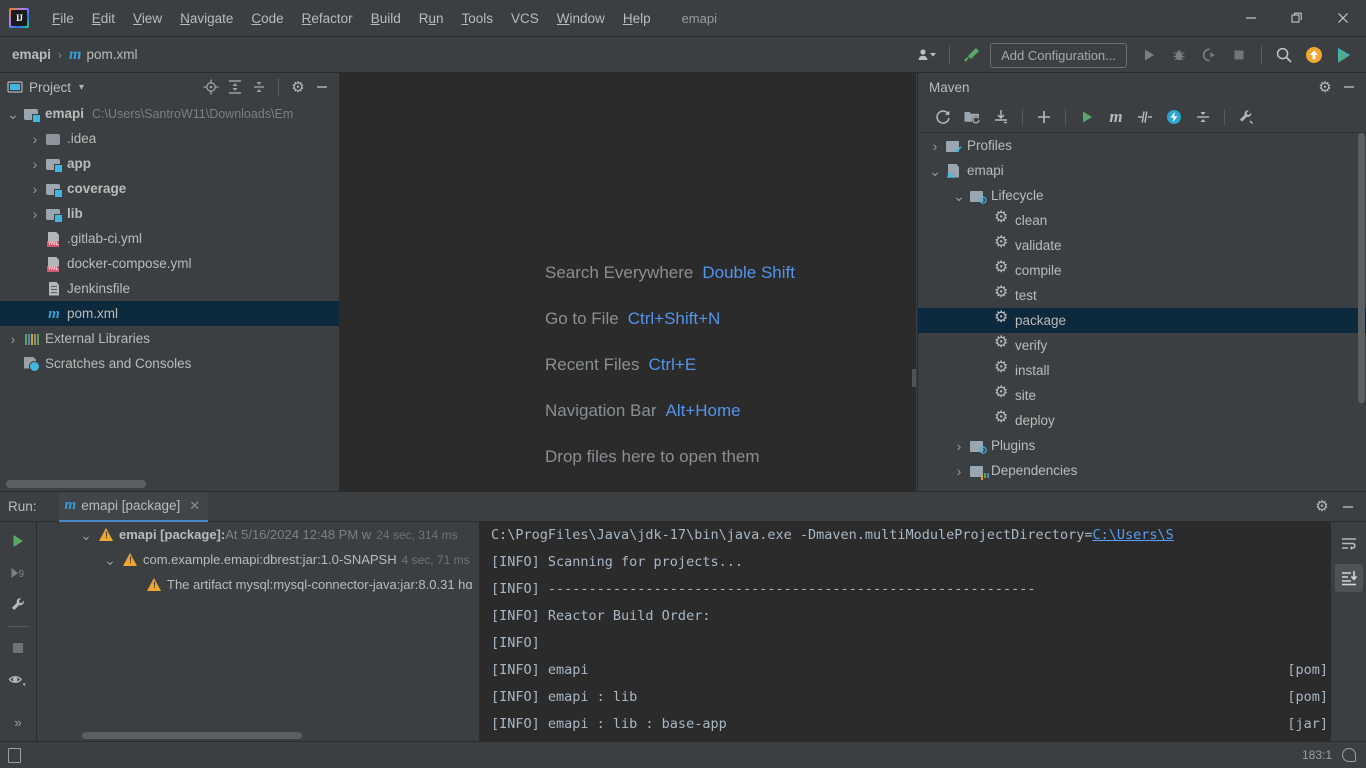  Describe the element at coordinates (18, 541) in the screenshot. I see `rerun-icon` at that location.